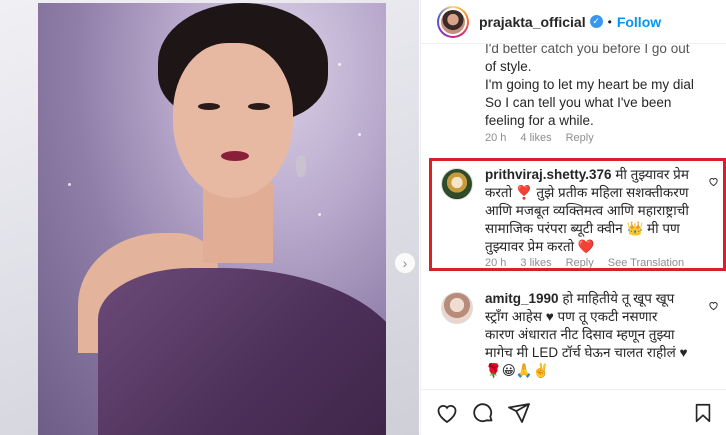  Describe the element at coordinates (508, 66) in the screenshot. I see `comment-line: of style.` at that location.